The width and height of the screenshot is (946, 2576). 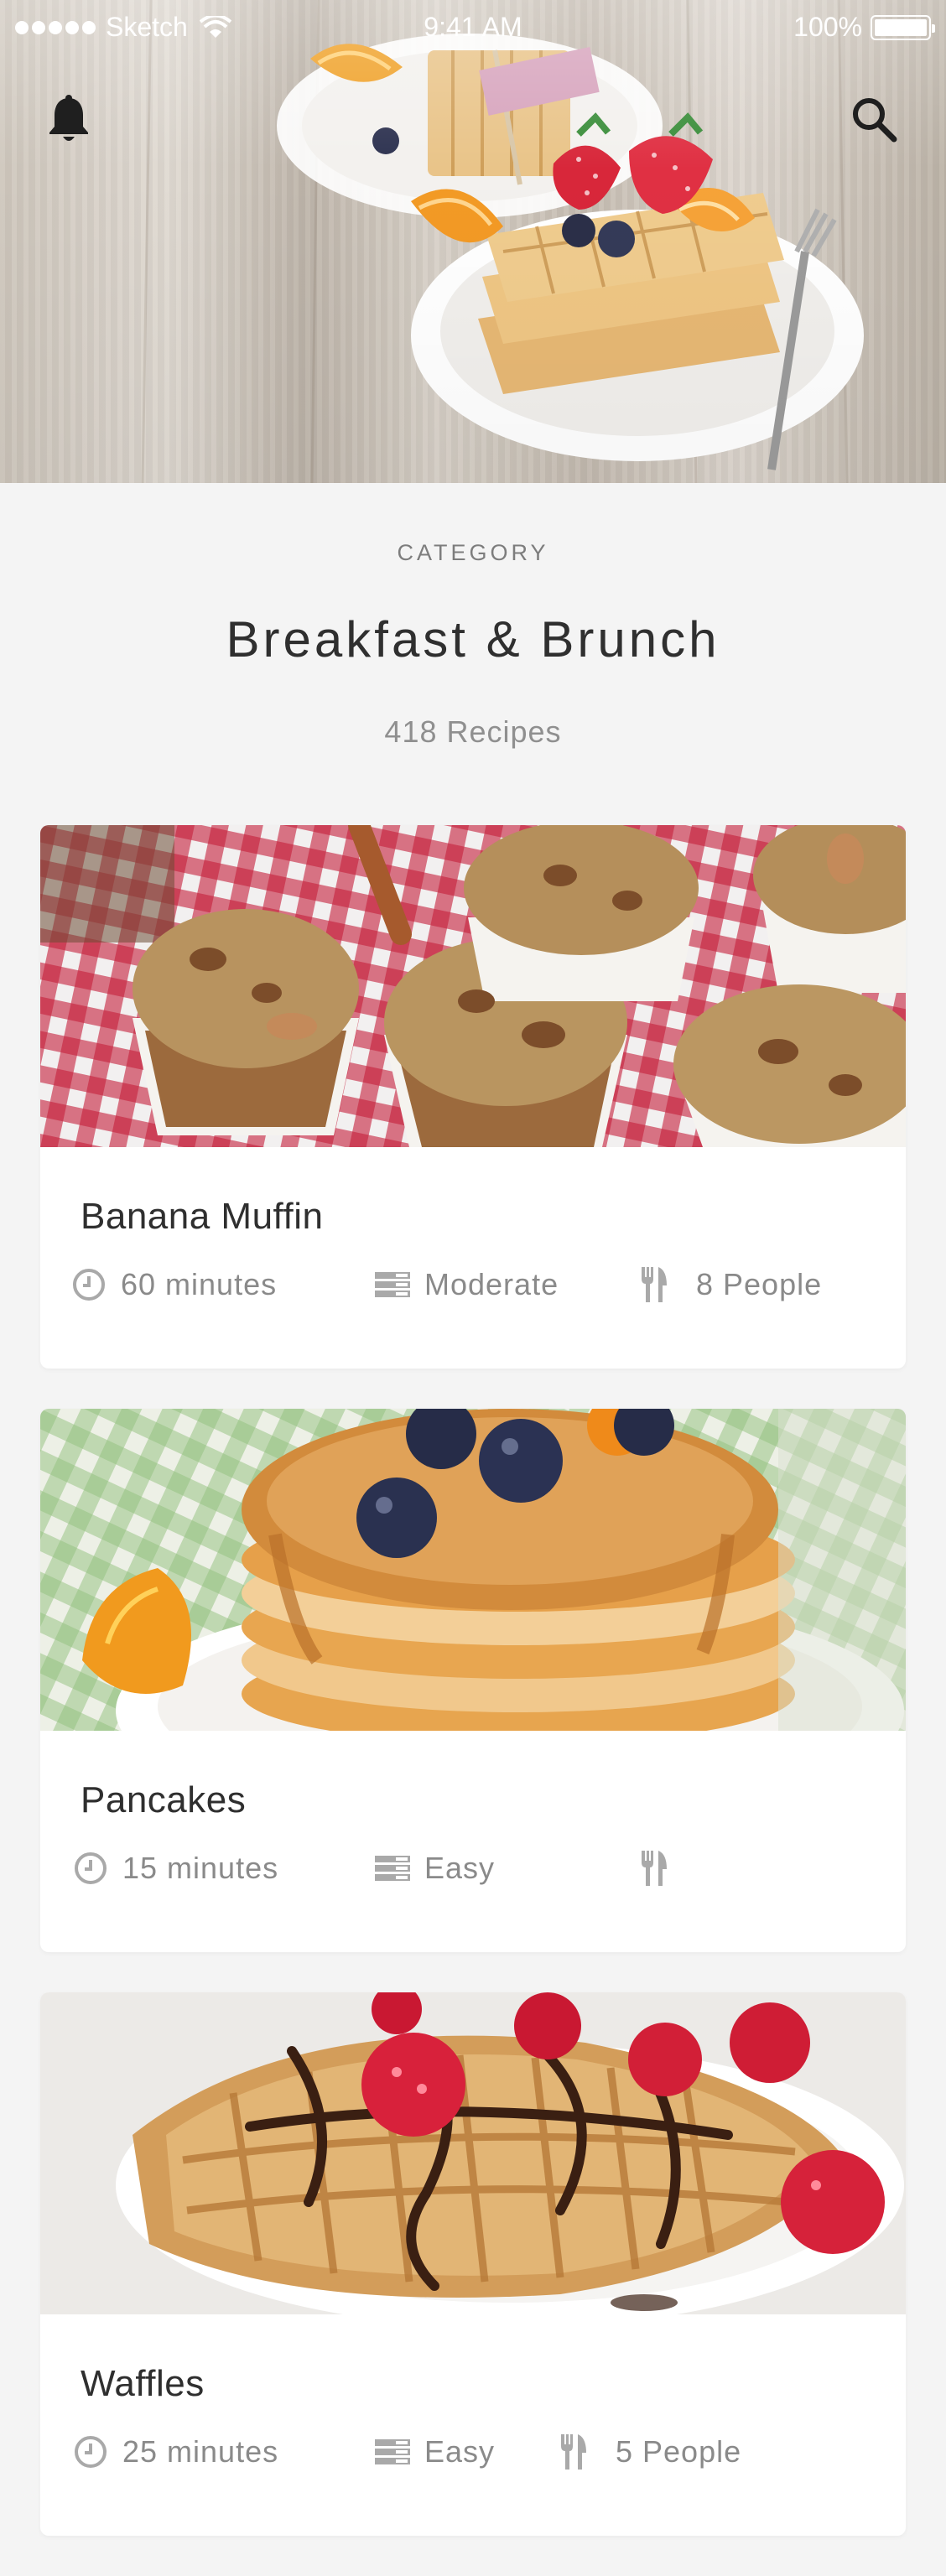 What do you see at coordinates (164, 1799) in the screenshot?
I see `recipe-title: Pancakes` at bounding box center [164, 1799].